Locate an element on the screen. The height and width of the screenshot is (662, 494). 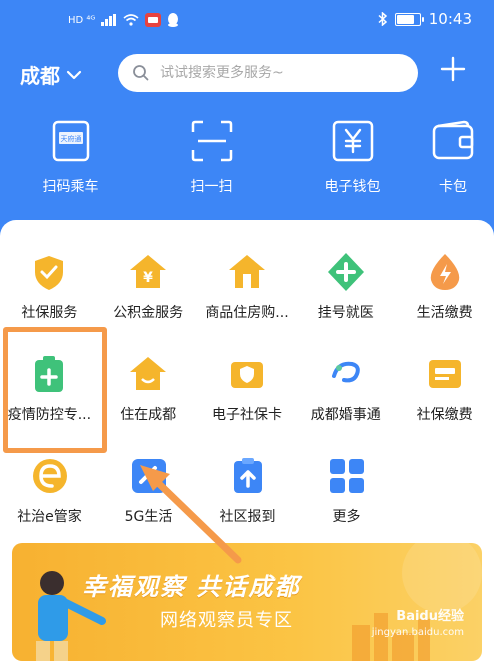
service-label: 电子社保卡 is located at coordinates (246, 415).